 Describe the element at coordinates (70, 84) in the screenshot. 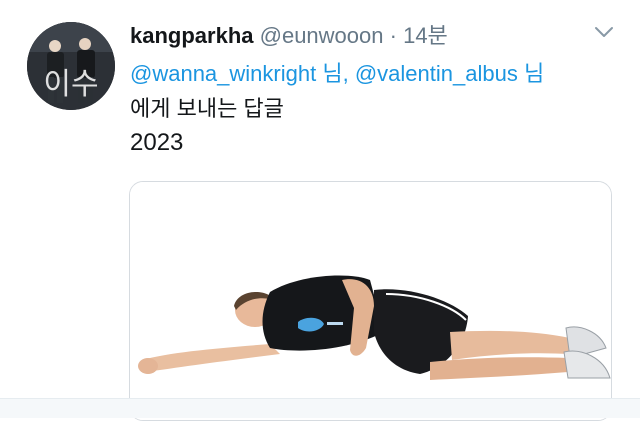

I see `svg-text: 이수` at that location.